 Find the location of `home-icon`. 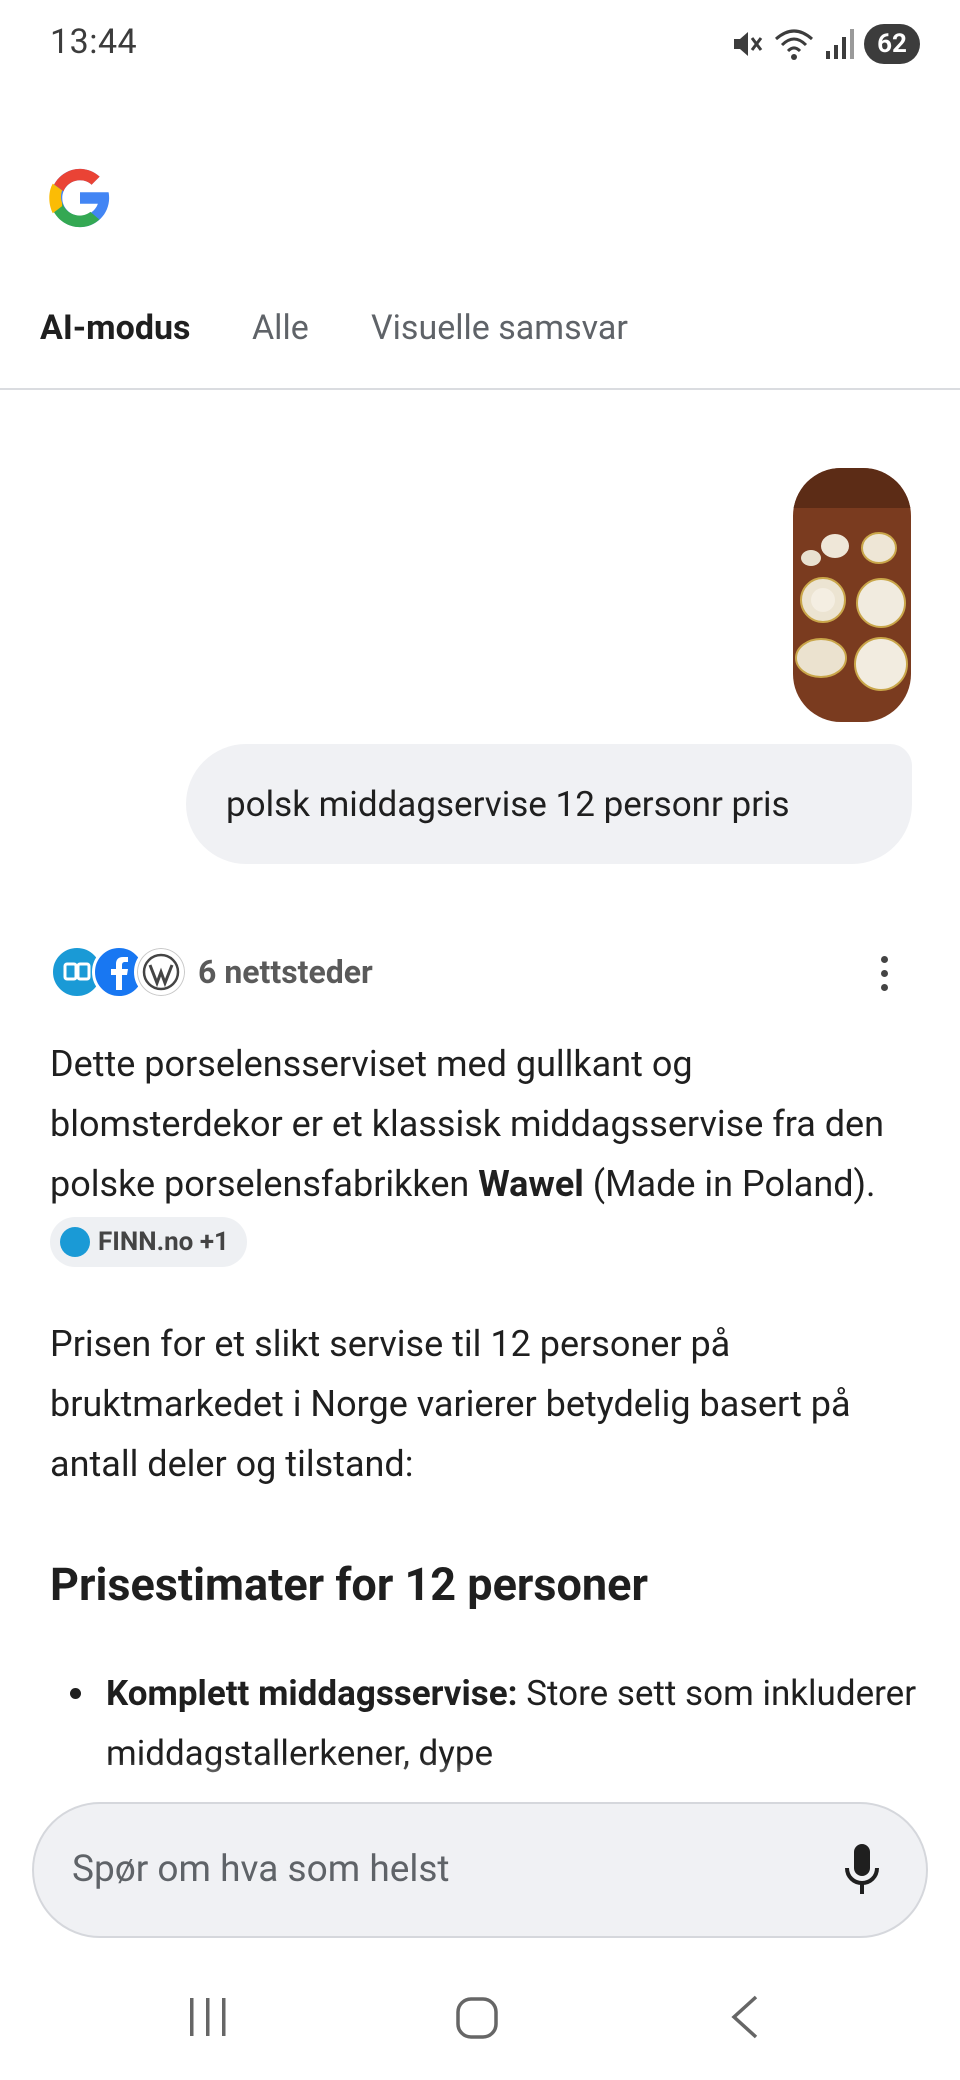

home-icon is located at coordinates (477, 2018).